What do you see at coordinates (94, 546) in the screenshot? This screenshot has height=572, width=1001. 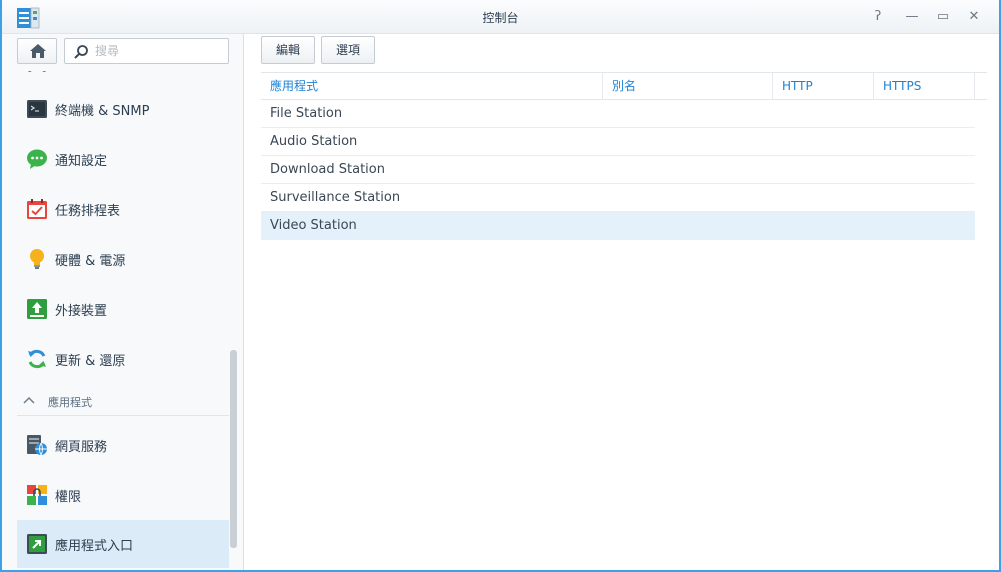 I see `sidebar-item-label: 應用程式入口` at bounding box center [94, 546].